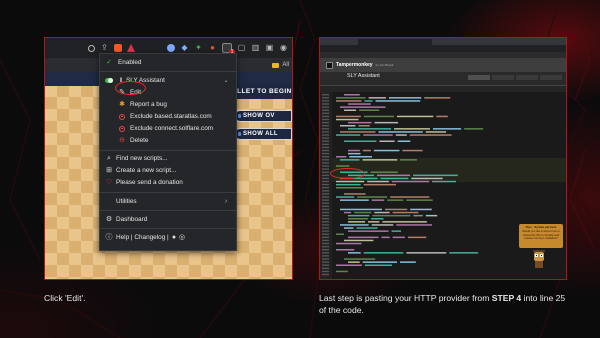 This screenshot has height=338, width=600. Describe the element at coordinates (503, 77) in the screenshot. I see `tab-settings` at that location.